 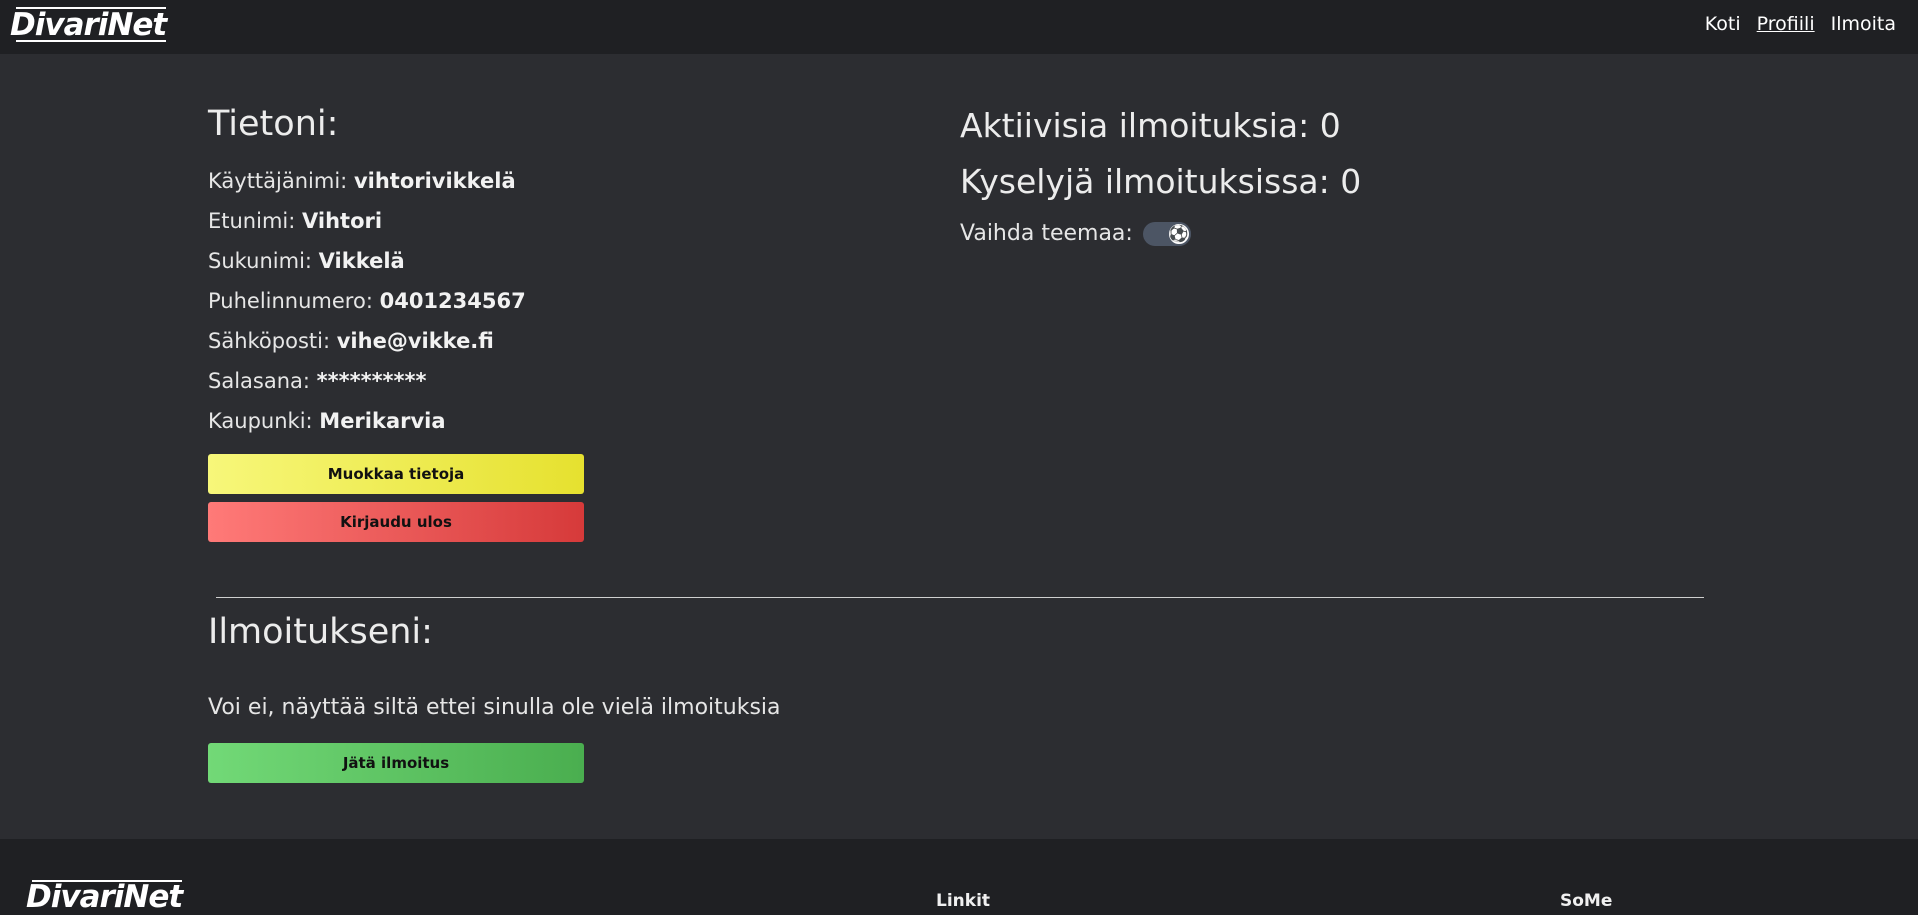 What do you see at coordinates (104, 897) in the screenshot?
I see `footer-logo: DivariNet` at bounding box center [104, 897].